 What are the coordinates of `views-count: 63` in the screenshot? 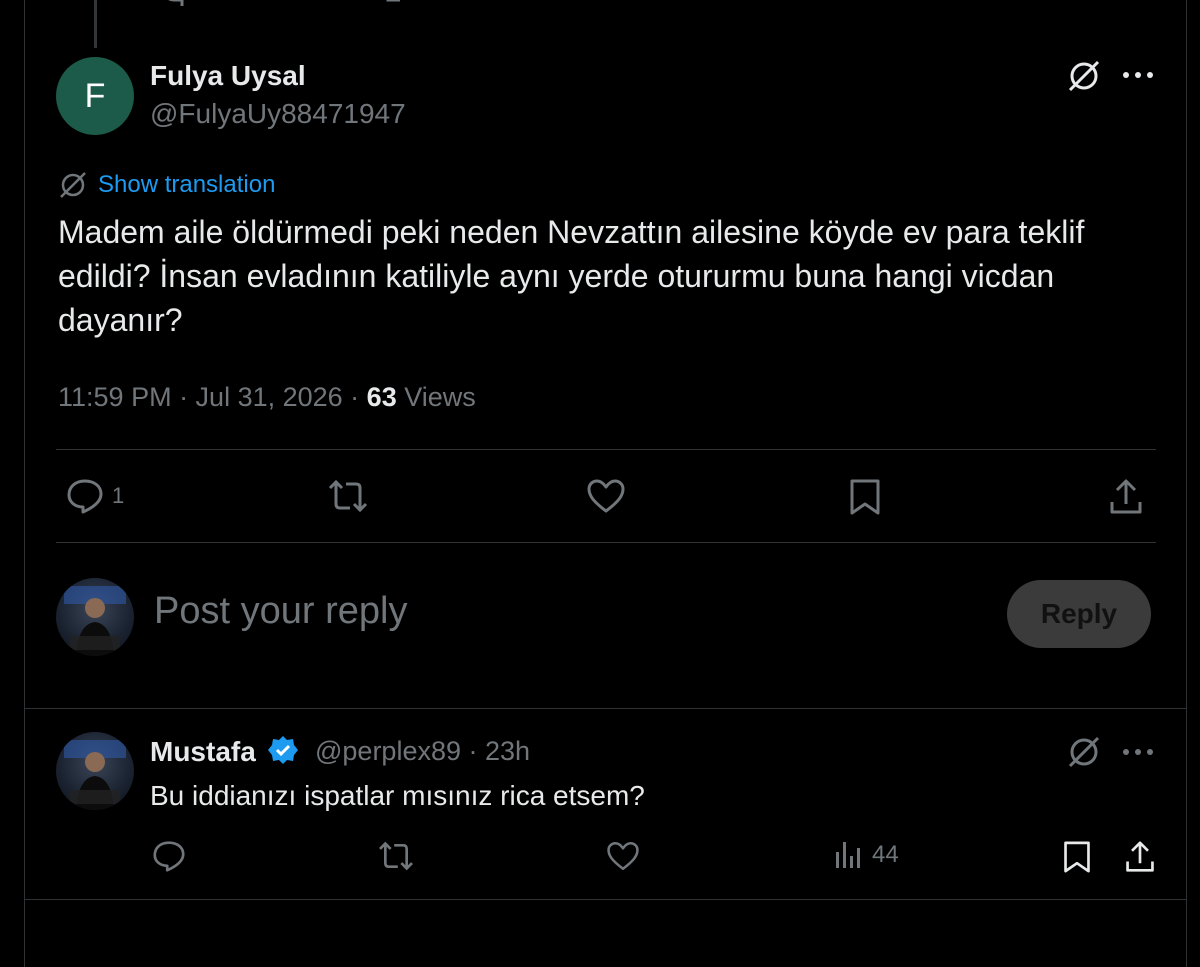 It's located at (381, 397).